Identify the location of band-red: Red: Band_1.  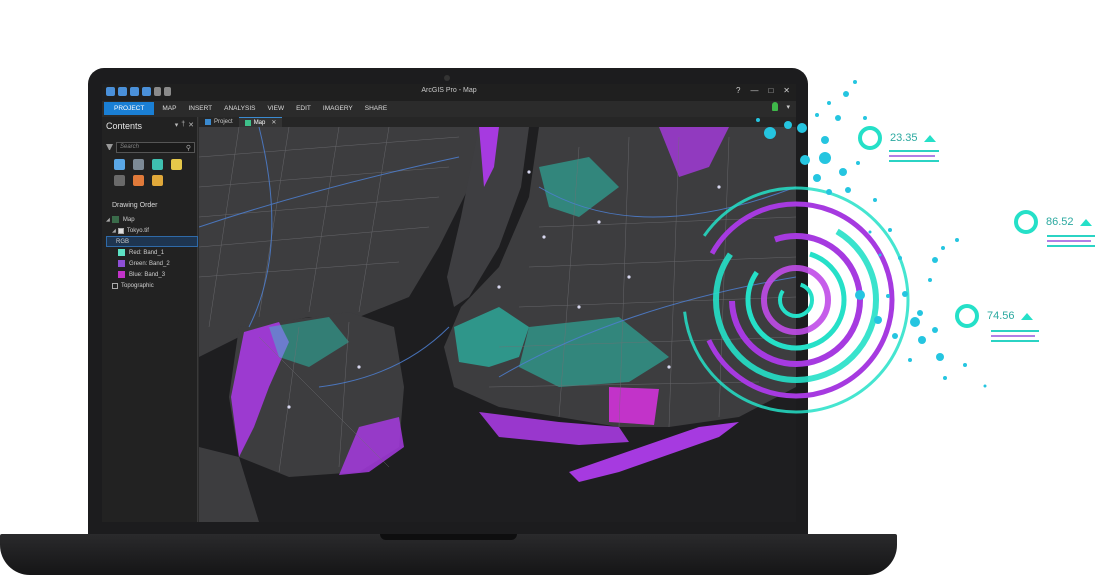
(152, 252).